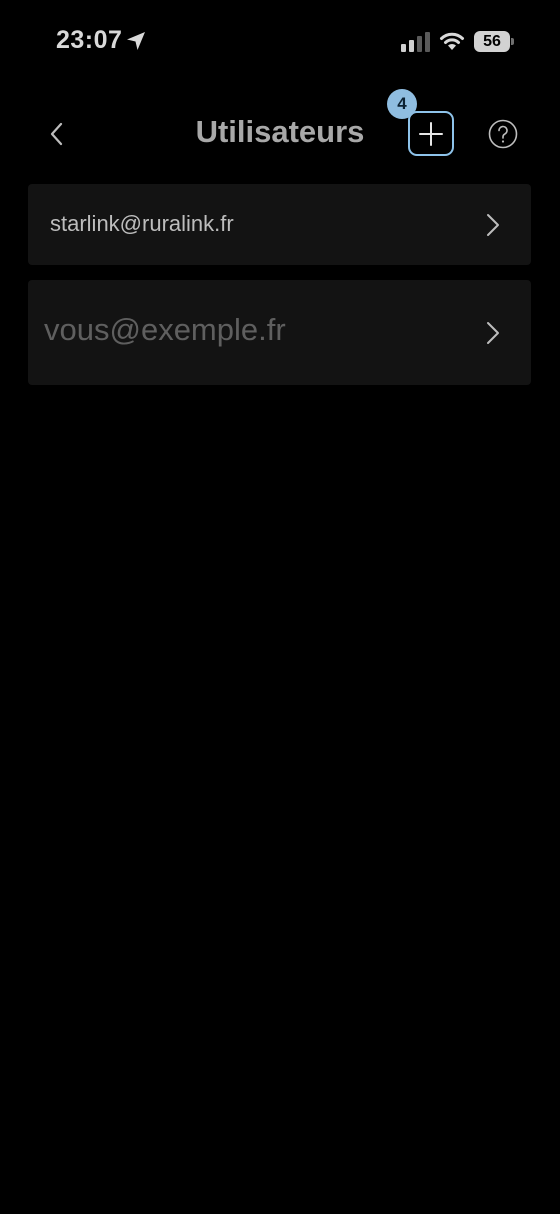 This screenshot has width=560, height=1214. What do you see at coordinates (89, 40) in the screenshot?
I see `status-time: 23:07` at bounding box center [89, 40].